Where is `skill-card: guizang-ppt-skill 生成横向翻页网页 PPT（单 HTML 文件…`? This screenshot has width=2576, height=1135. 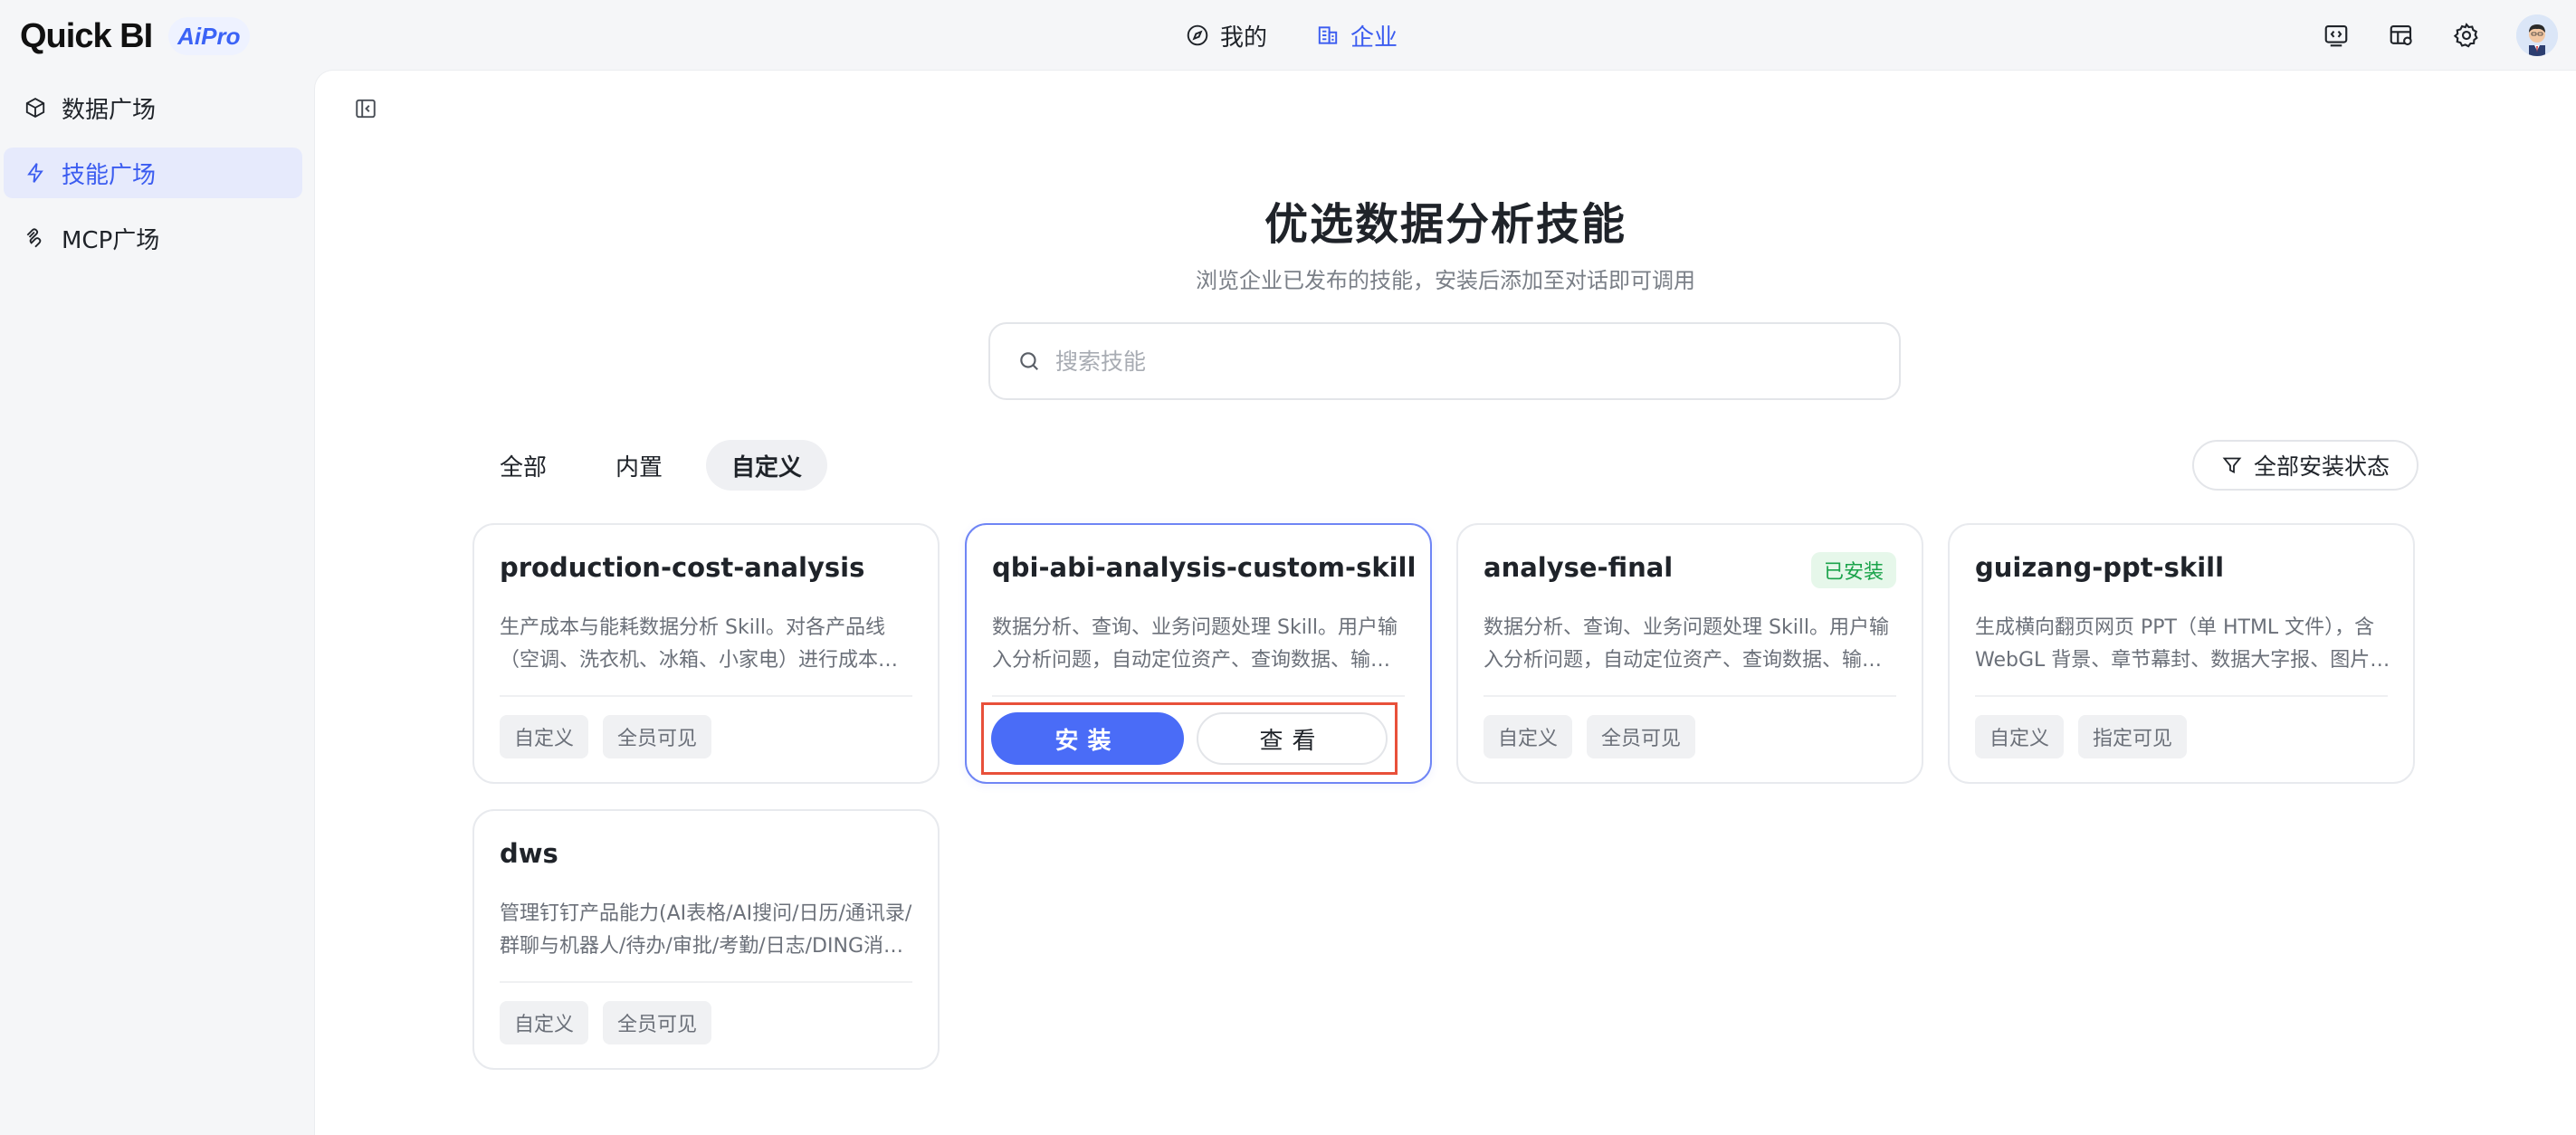
skill-card: guizang-ppt-skill 生成横向翻页网页 PPT（单 HTML 文件… is located at coordinates (2181, 653).